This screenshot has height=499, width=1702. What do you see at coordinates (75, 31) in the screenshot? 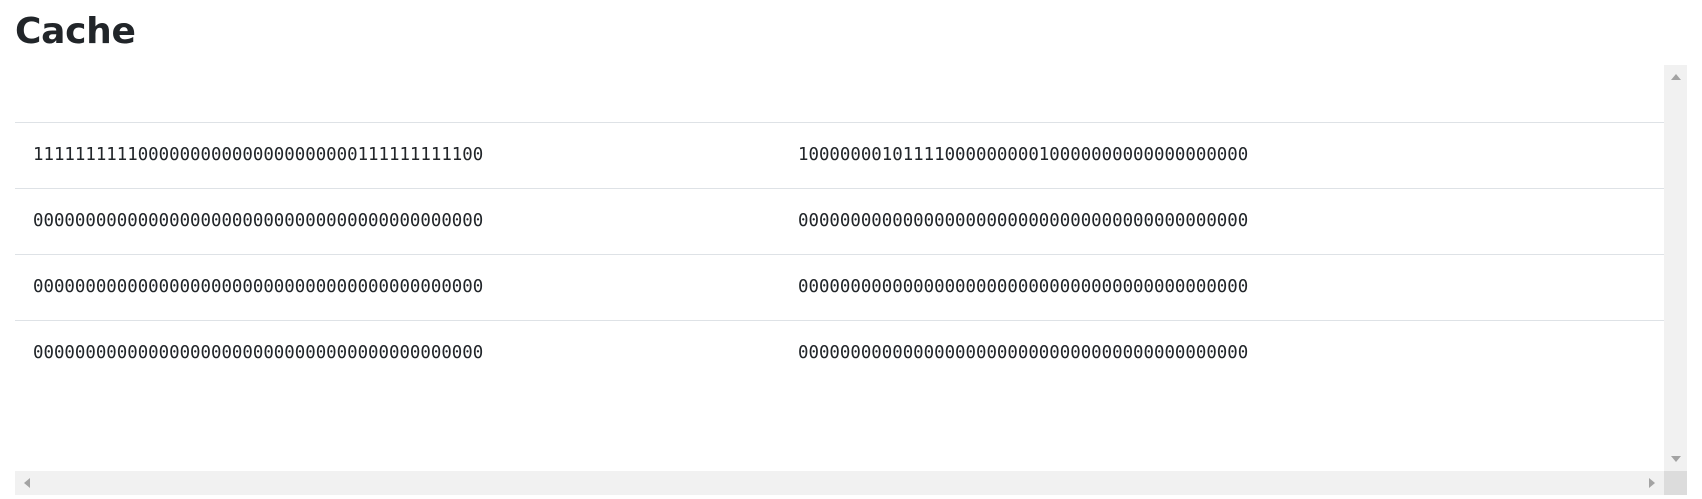
I see `page-title: Cache` at bounding box center [75, 31].